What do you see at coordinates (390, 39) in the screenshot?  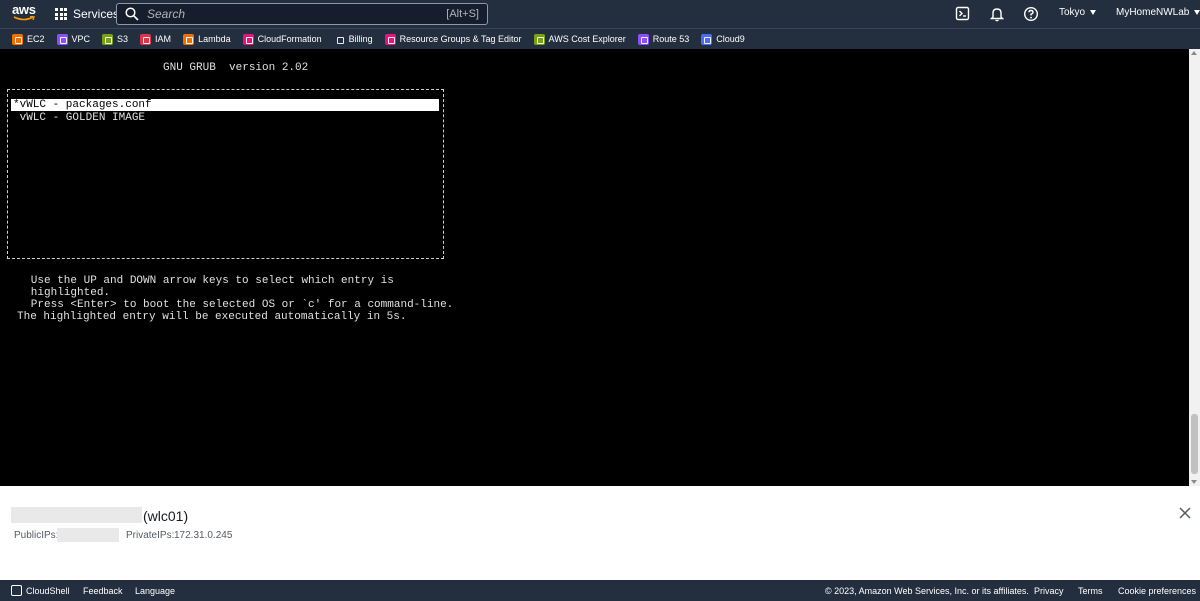 I see `resource-groups-icon` at bounding box center [390, 39].